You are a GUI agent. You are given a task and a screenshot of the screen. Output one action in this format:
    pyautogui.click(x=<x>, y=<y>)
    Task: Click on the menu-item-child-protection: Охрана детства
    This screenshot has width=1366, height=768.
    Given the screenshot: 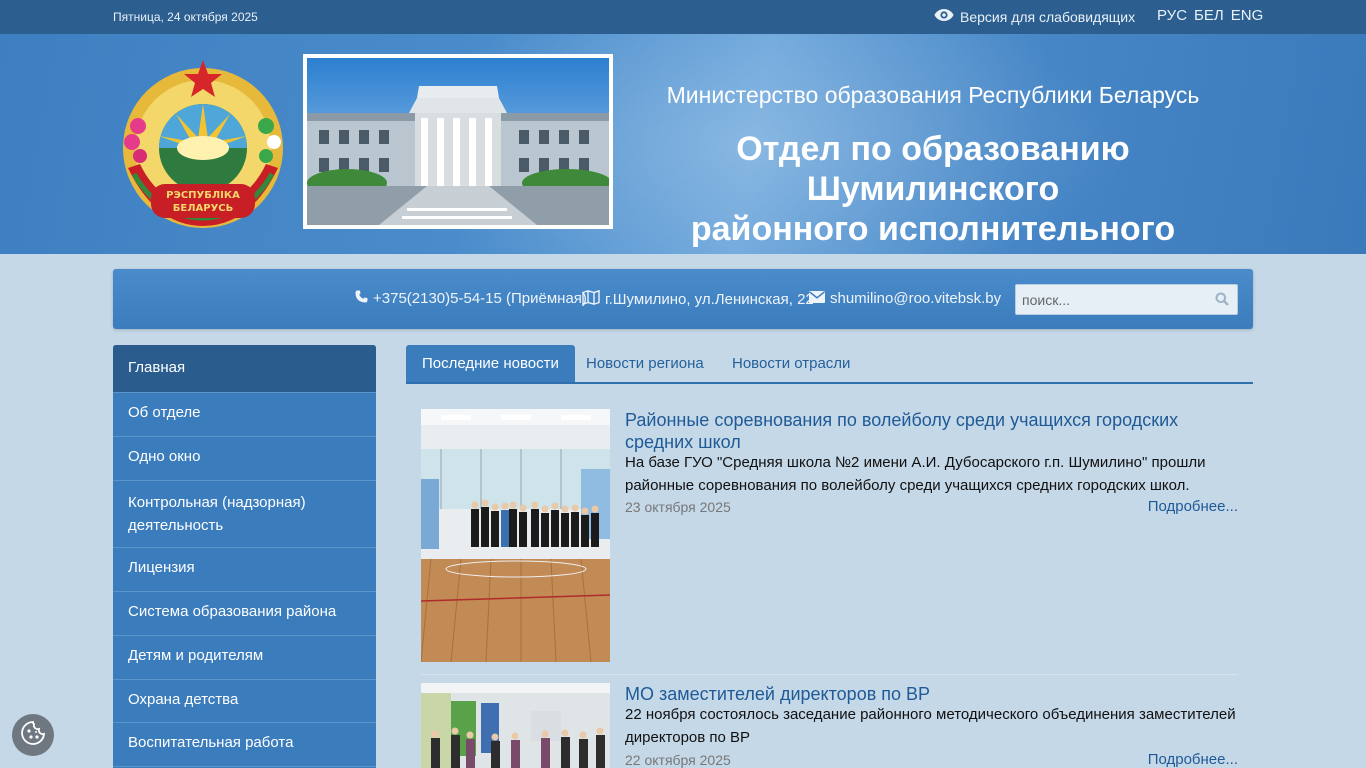 What is the action you would take?
    pyautogui.click(x=244, y=701)
    